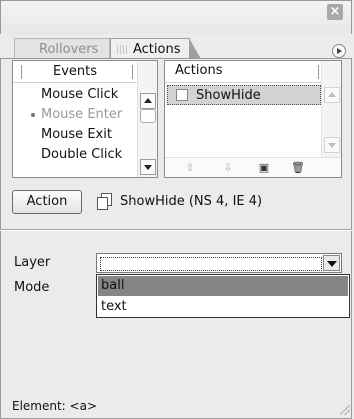  Describe the element at coordinates (82, 154) in the screenshot. I see `event-item-label: Double Click` at that location.